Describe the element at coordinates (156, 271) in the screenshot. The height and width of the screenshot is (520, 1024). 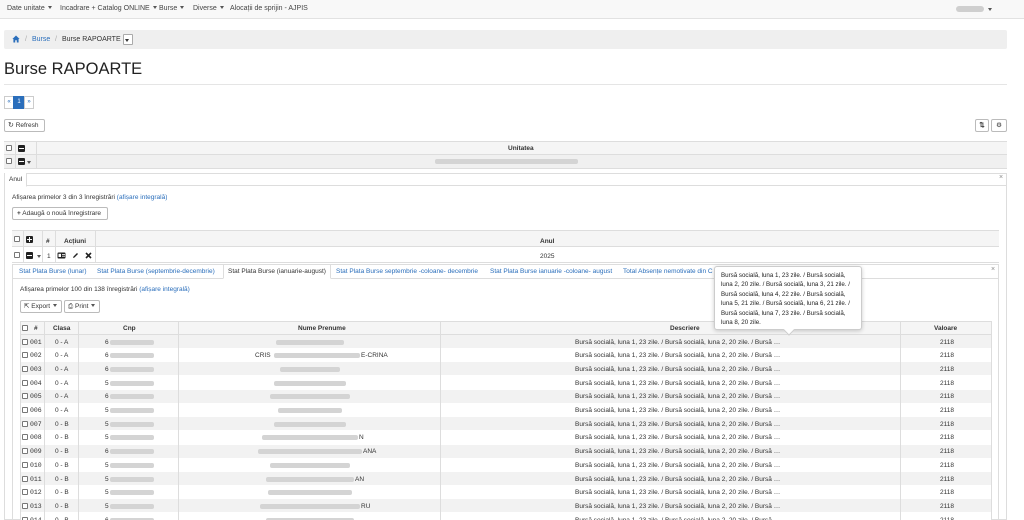
I see `tab-stat-sept-dec: Stat Plata Burse (septembrie-decembrie)` at that location.